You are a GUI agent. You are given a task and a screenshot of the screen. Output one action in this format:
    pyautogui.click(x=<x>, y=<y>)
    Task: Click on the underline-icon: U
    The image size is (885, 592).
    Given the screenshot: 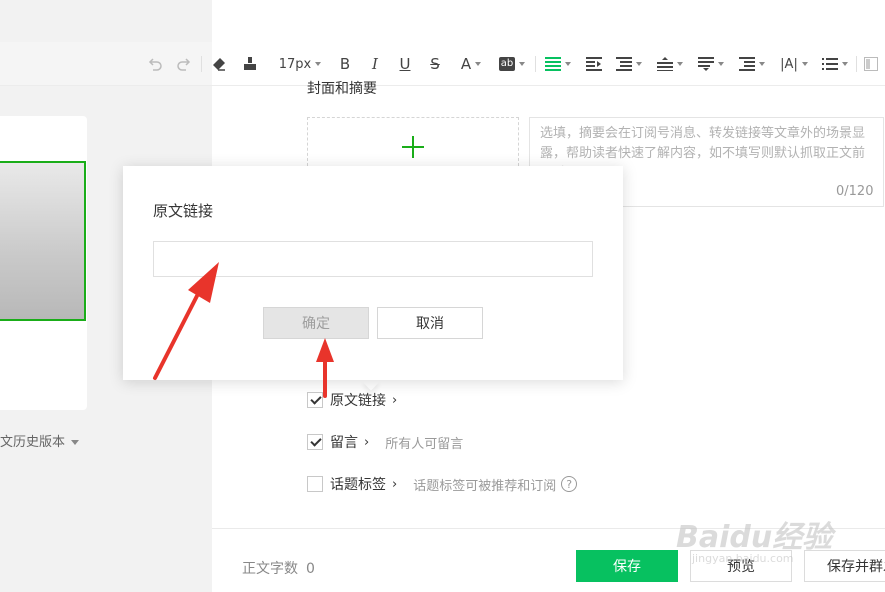 What is the action you would take?
    pyautogui.click(x=405, y=64)
    